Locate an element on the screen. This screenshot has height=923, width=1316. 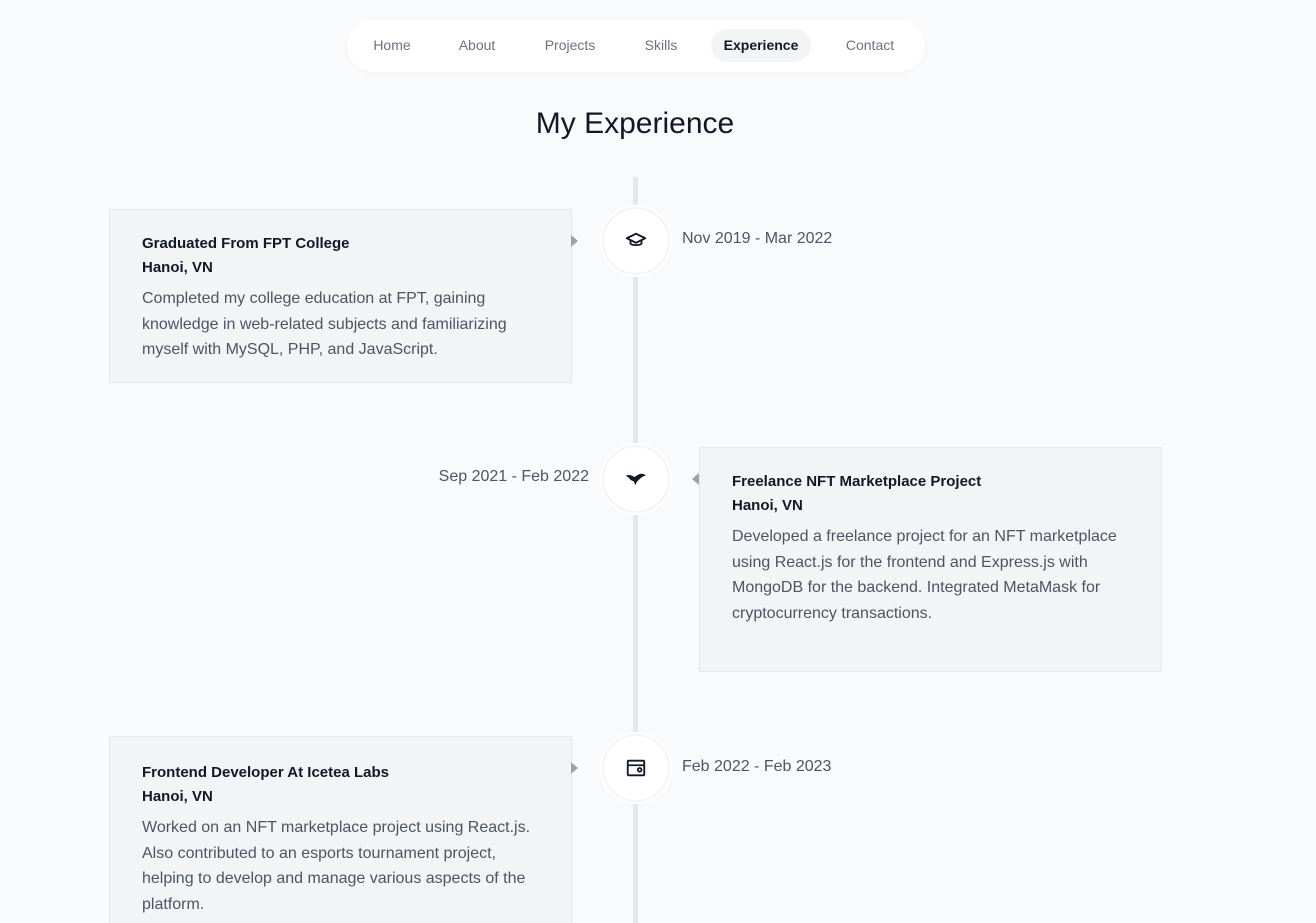
nav-about: About is located at coordinates (477, 45).